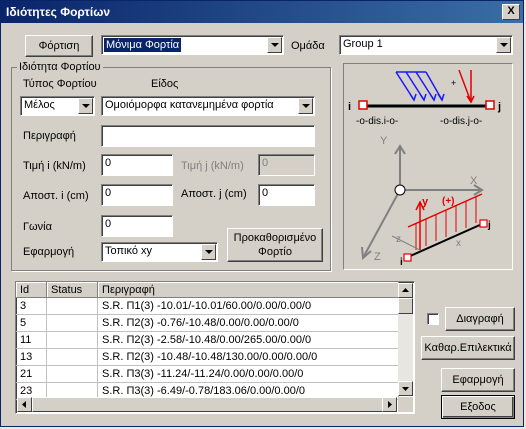 This screenshot has height=429, width=526. I want to click on table-header: Id Status Περιγραφή, so click(207, 290).